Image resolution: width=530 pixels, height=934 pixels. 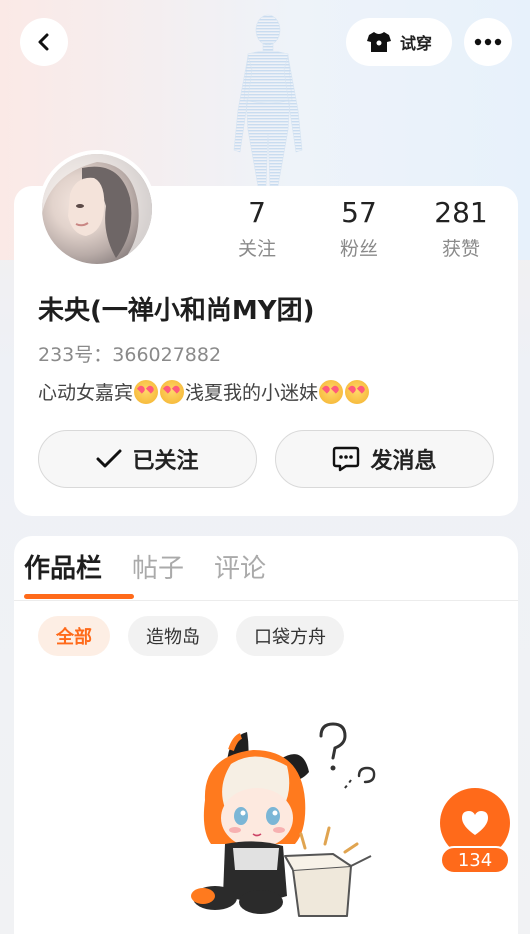 I want to click on check-icon, so click(x=109, y=458).